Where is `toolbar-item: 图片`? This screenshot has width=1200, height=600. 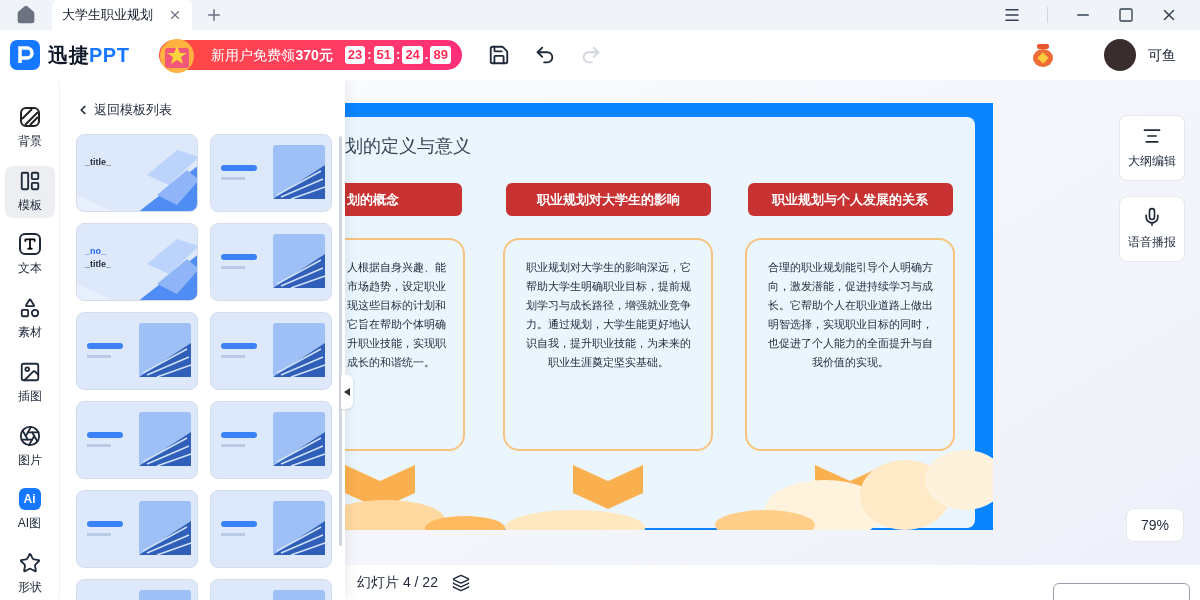
toolbar-item: 图片 is located at coordinates (29, 446).